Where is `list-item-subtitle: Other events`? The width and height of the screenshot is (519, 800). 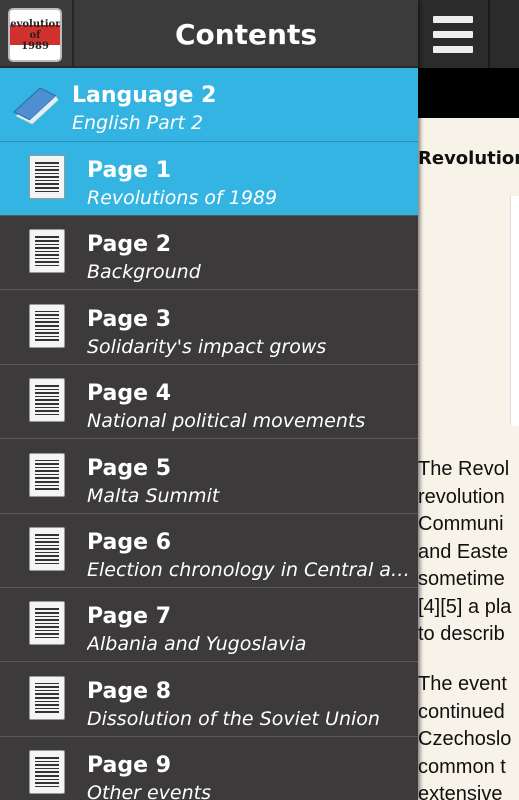
list-item-subtitle: Other events is located at coordinates (149, 791).